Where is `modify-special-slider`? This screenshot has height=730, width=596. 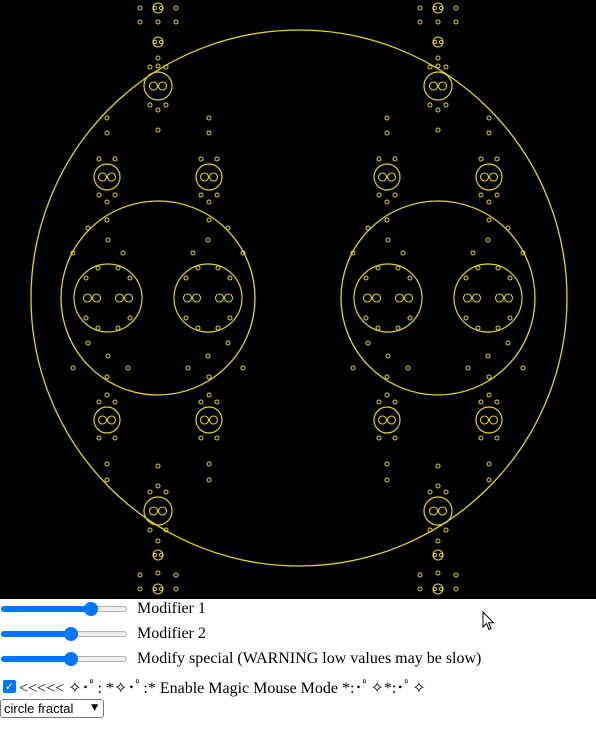
modify-special-slider is located at coordinates (64, 659).